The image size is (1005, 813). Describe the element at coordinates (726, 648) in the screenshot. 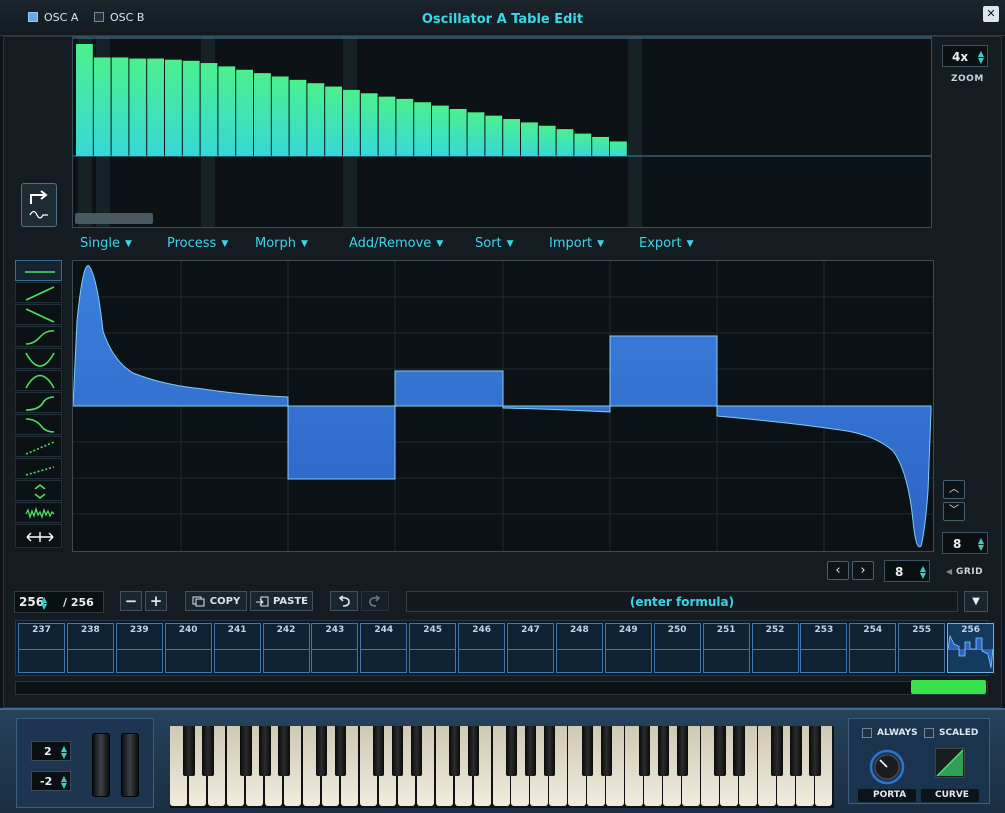

I see `frame-thumbnail: 251` at that location.